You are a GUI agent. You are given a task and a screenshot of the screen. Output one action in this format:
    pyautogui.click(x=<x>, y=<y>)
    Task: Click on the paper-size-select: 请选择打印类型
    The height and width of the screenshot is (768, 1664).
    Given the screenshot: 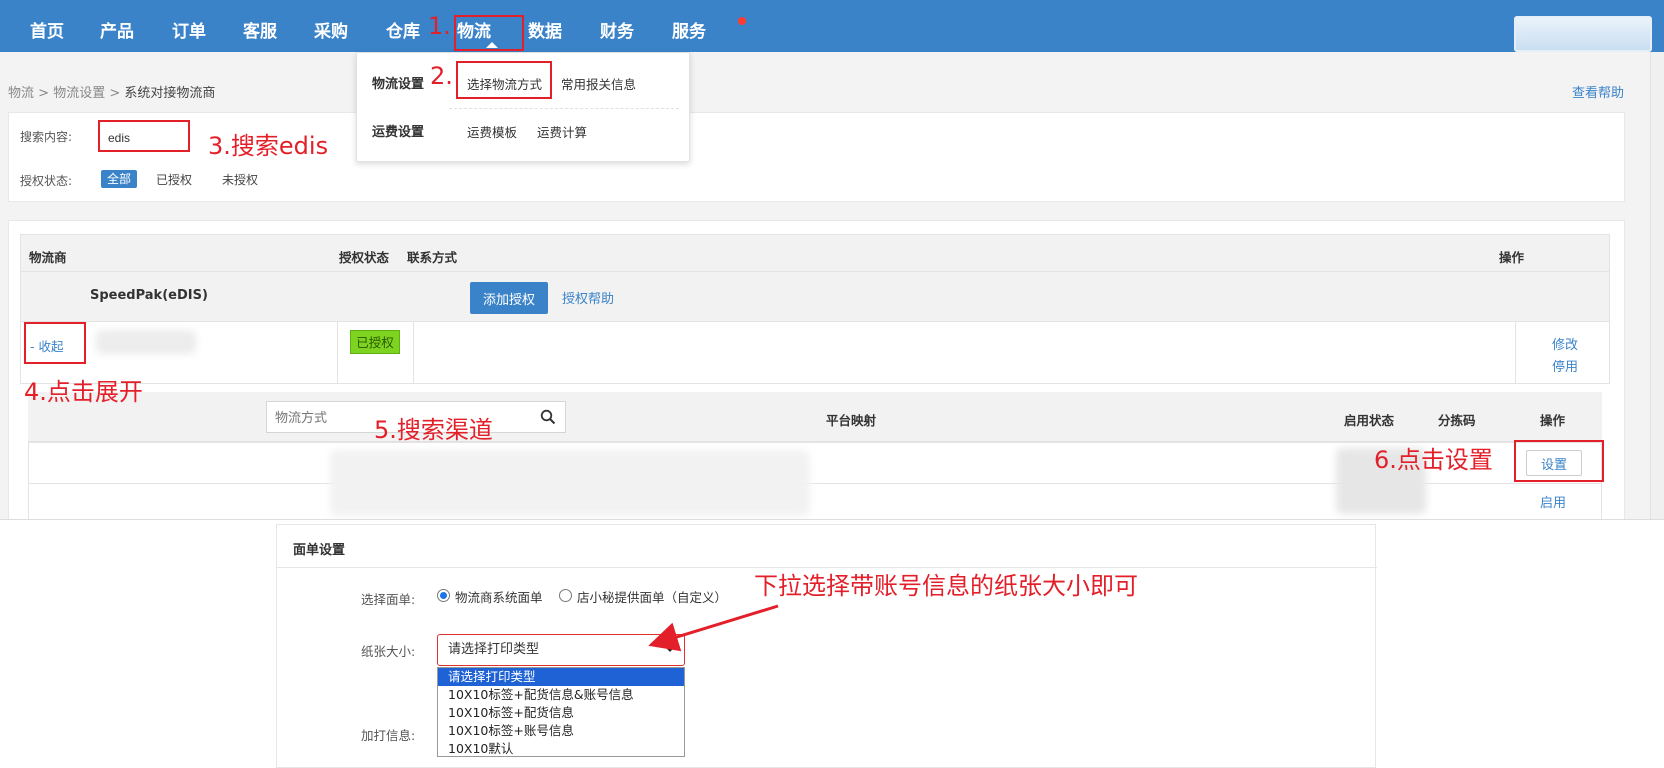 What is the action you would take?
    pyautogui.click(x=561, y=650)
    